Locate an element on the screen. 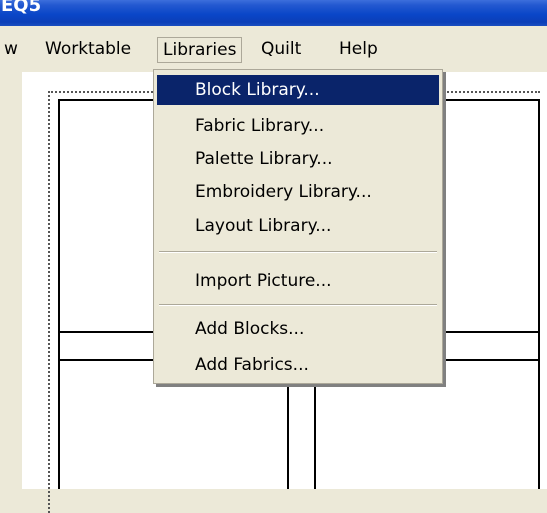  quilt-border-right is located at coordinates (539, 294).